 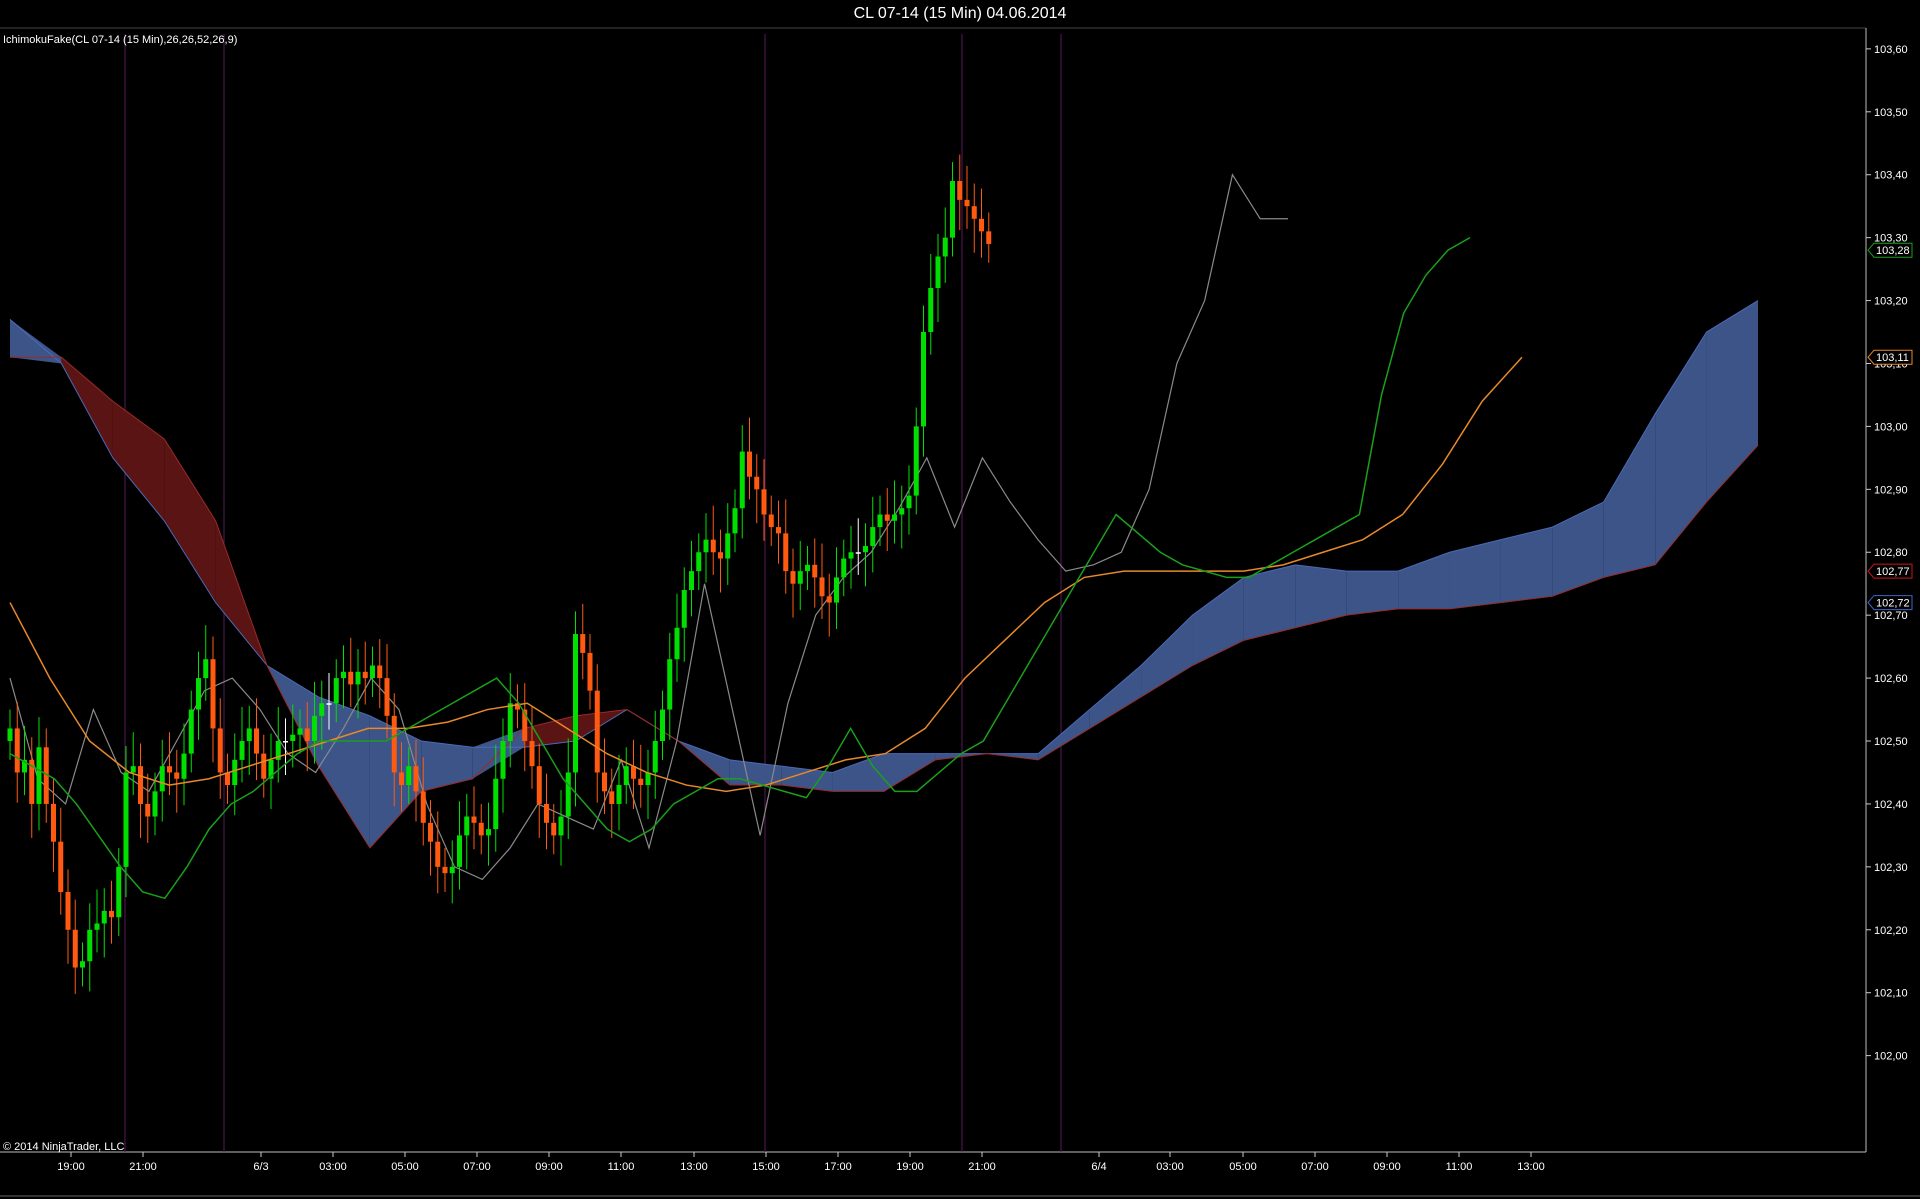 What do you see at coordinates (1891, 490) in the screenshot?
I see `price-tick-label: 102,90` at bounding box center [1891, 490].